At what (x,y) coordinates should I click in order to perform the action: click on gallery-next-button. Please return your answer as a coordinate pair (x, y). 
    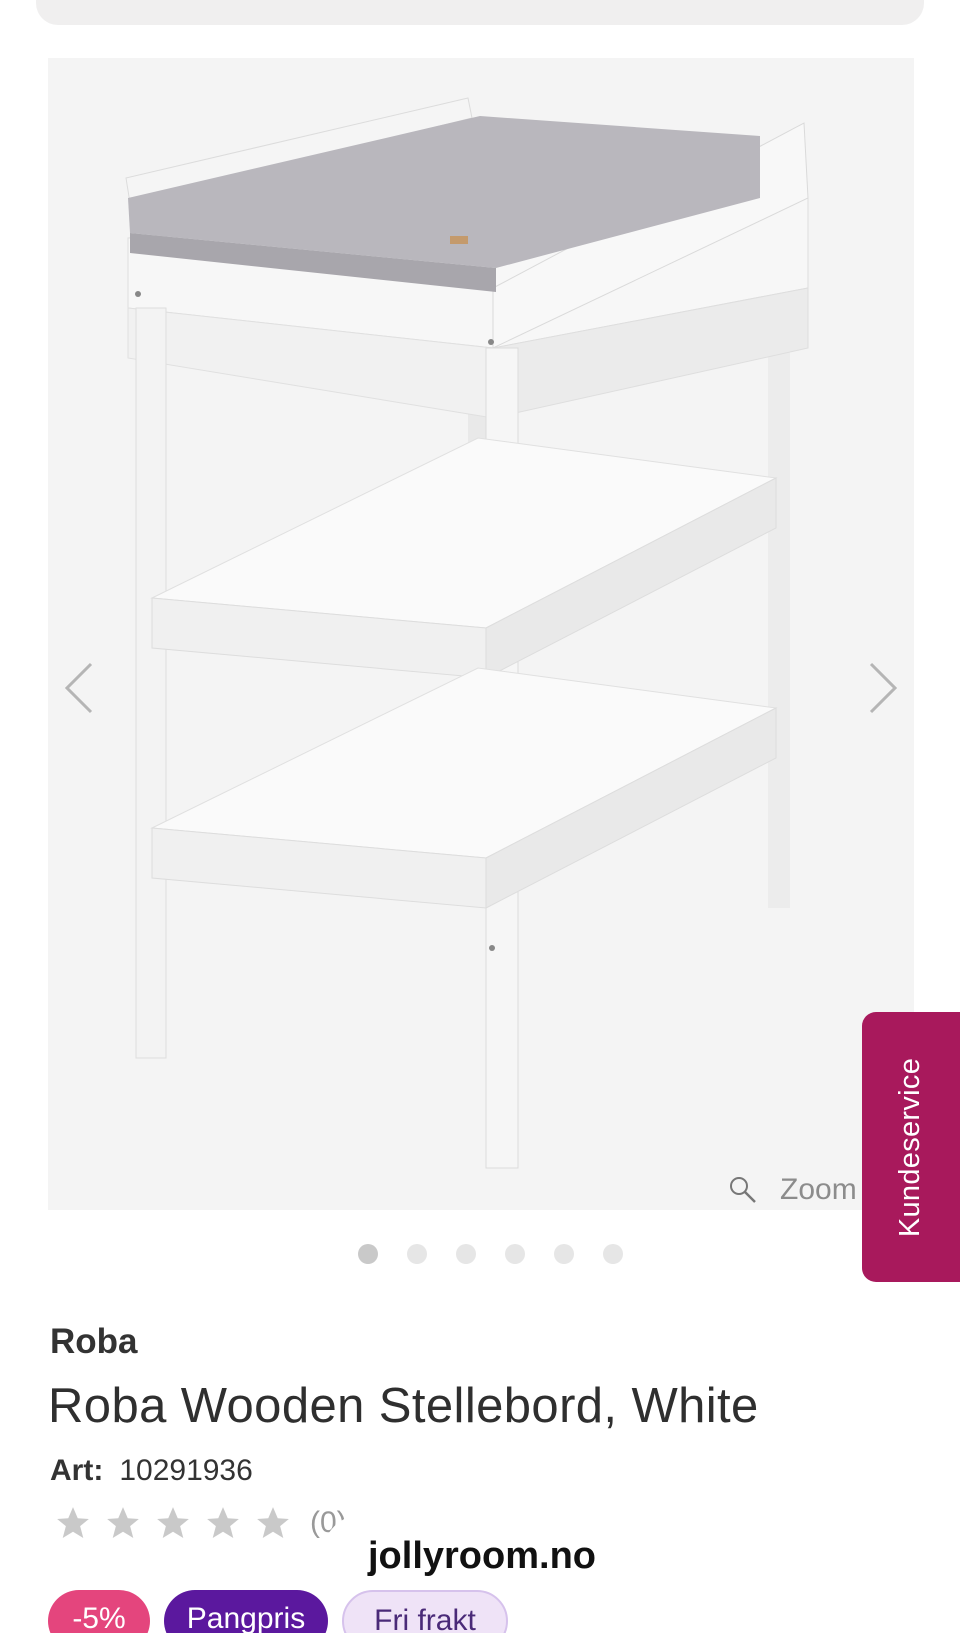
    Looking at the image, I should click on (884, 688).